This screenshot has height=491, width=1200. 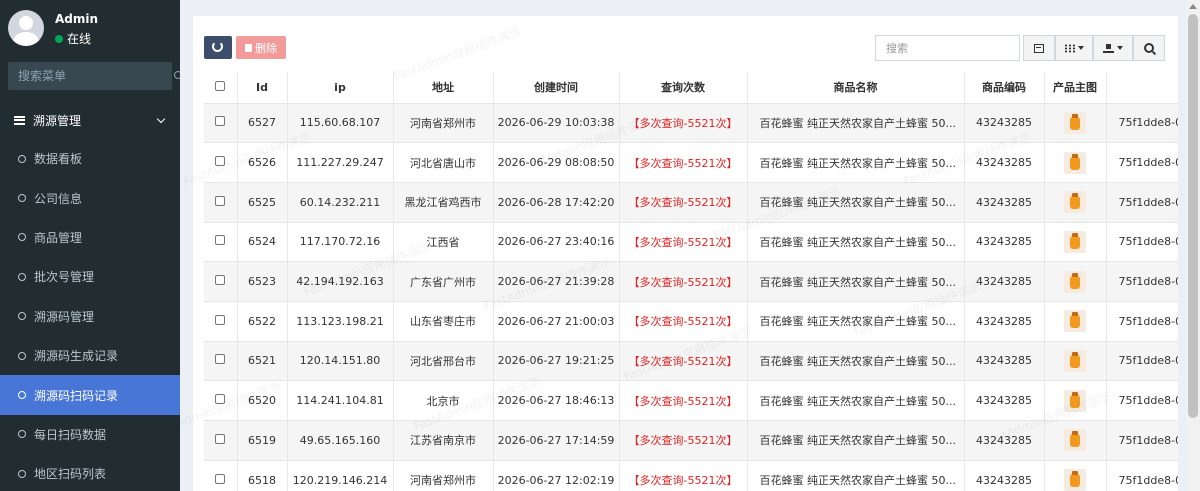 What do you see at coordinates (76, 356) in the screenshot?
I see `sidebar-item-label: 溯源码生成记录` at bounding box center [76, 356].